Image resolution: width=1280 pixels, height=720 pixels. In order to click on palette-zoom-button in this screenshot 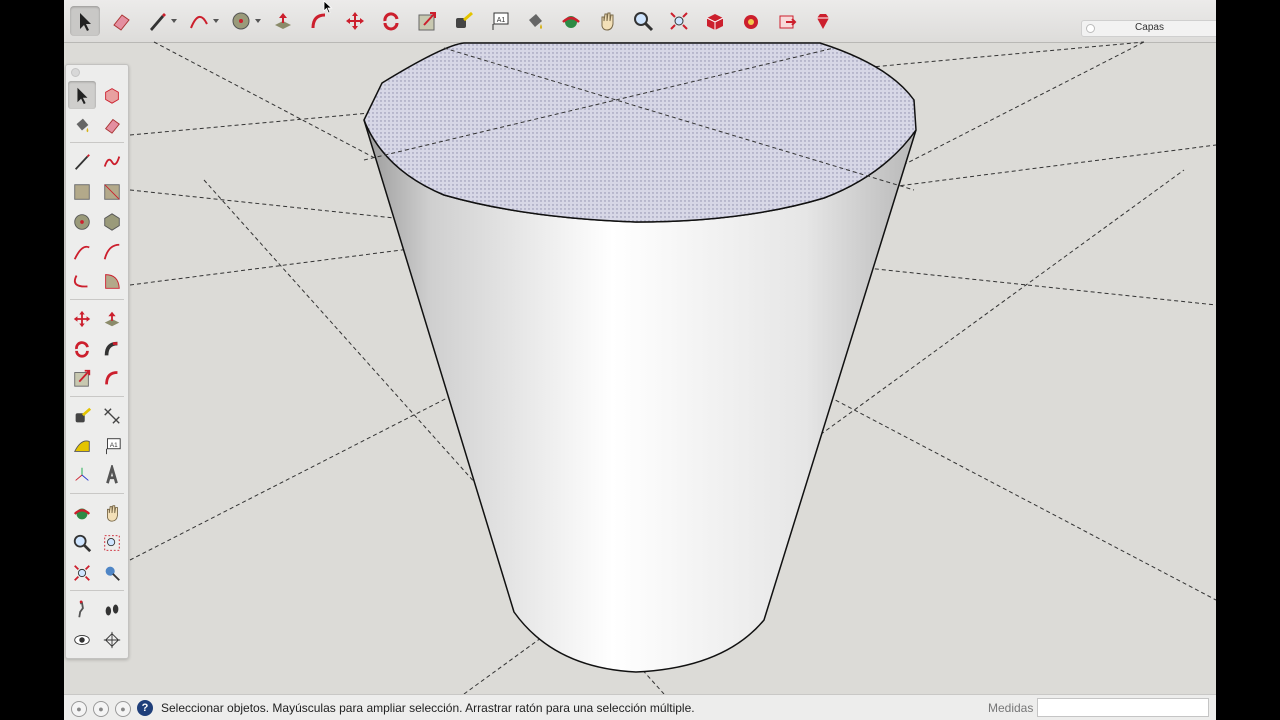, I will do `click(82, 543)`.